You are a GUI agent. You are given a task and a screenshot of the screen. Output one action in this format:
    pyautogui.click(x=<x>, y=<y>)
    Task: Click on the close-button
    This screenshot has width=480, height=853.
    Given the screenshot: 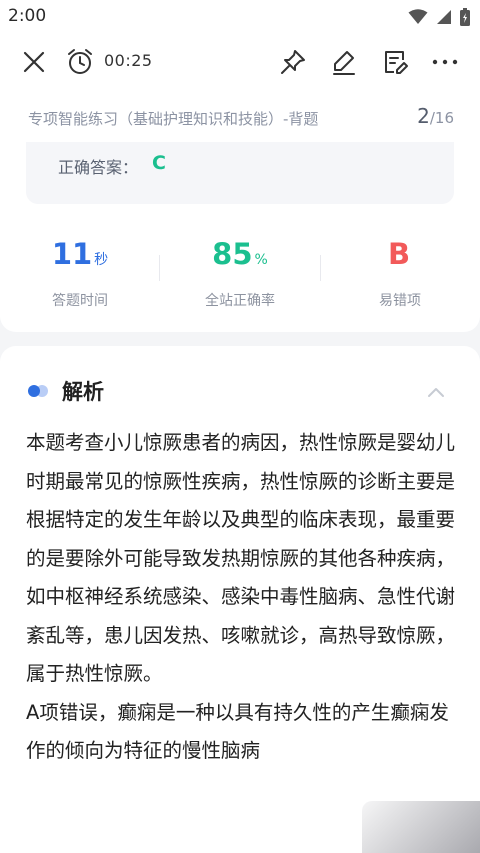 What is the action you would take?
    pyautogui.click(x=34, y=62)
    